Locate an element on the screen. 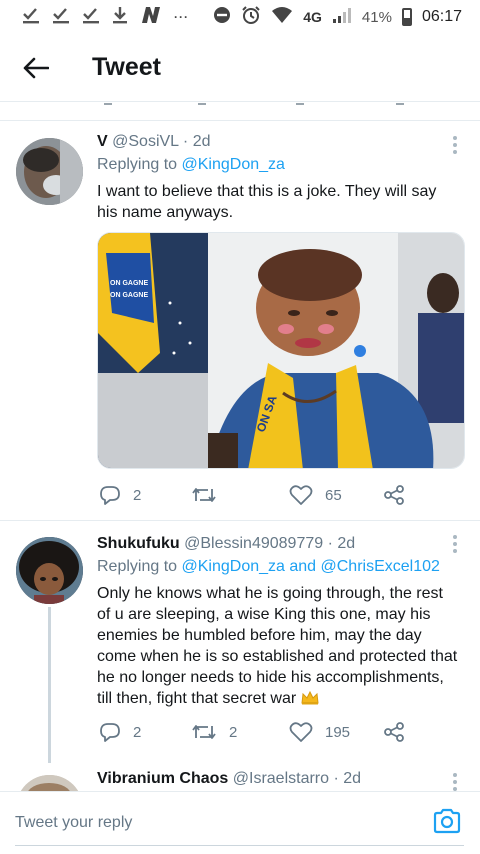  thread-line is located at coordinates (49, 685).